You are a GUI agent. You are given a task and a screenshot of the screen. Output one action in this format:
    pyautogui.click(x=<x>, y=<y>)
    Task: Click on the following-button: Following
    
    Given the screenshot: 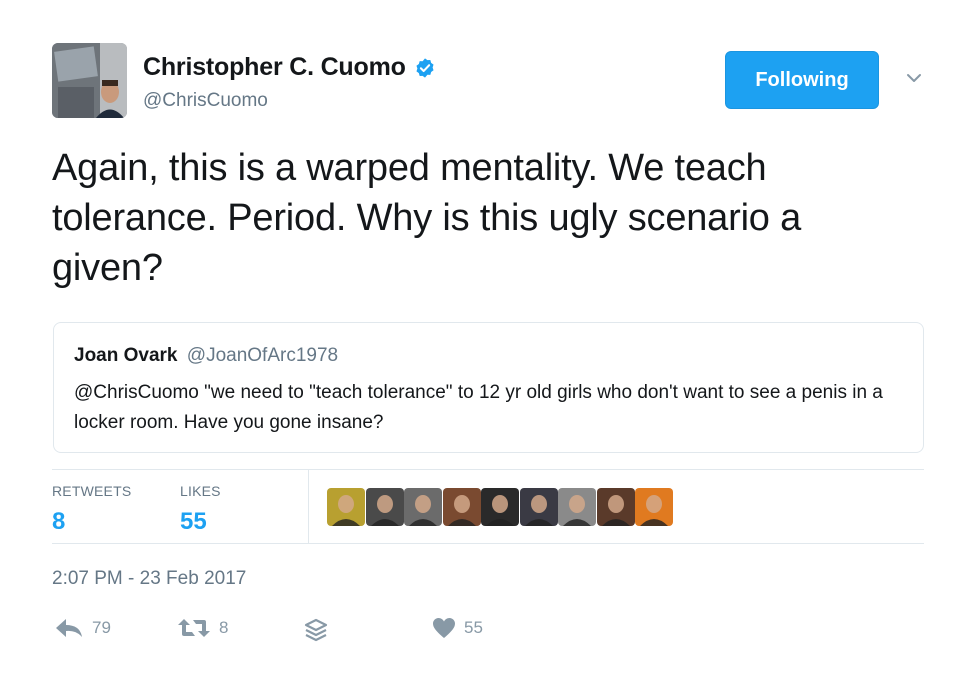 What is the action you would take?
    pyautogui.click(x=802, y=80)
    